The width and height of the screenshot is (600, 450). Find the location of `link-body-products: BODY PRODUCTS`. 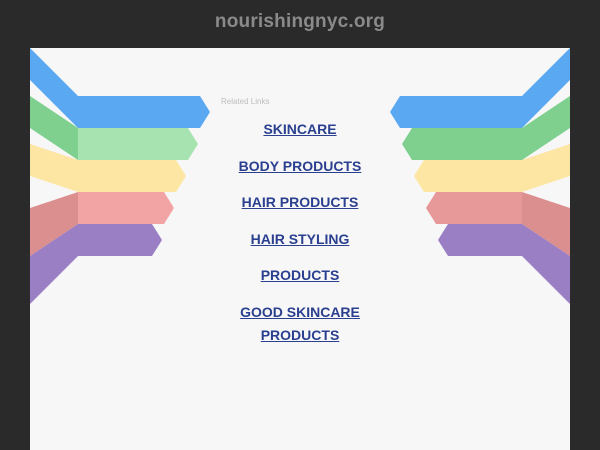

link-body-products: BODY PRODUCTS is located at coordinates (300, 173).